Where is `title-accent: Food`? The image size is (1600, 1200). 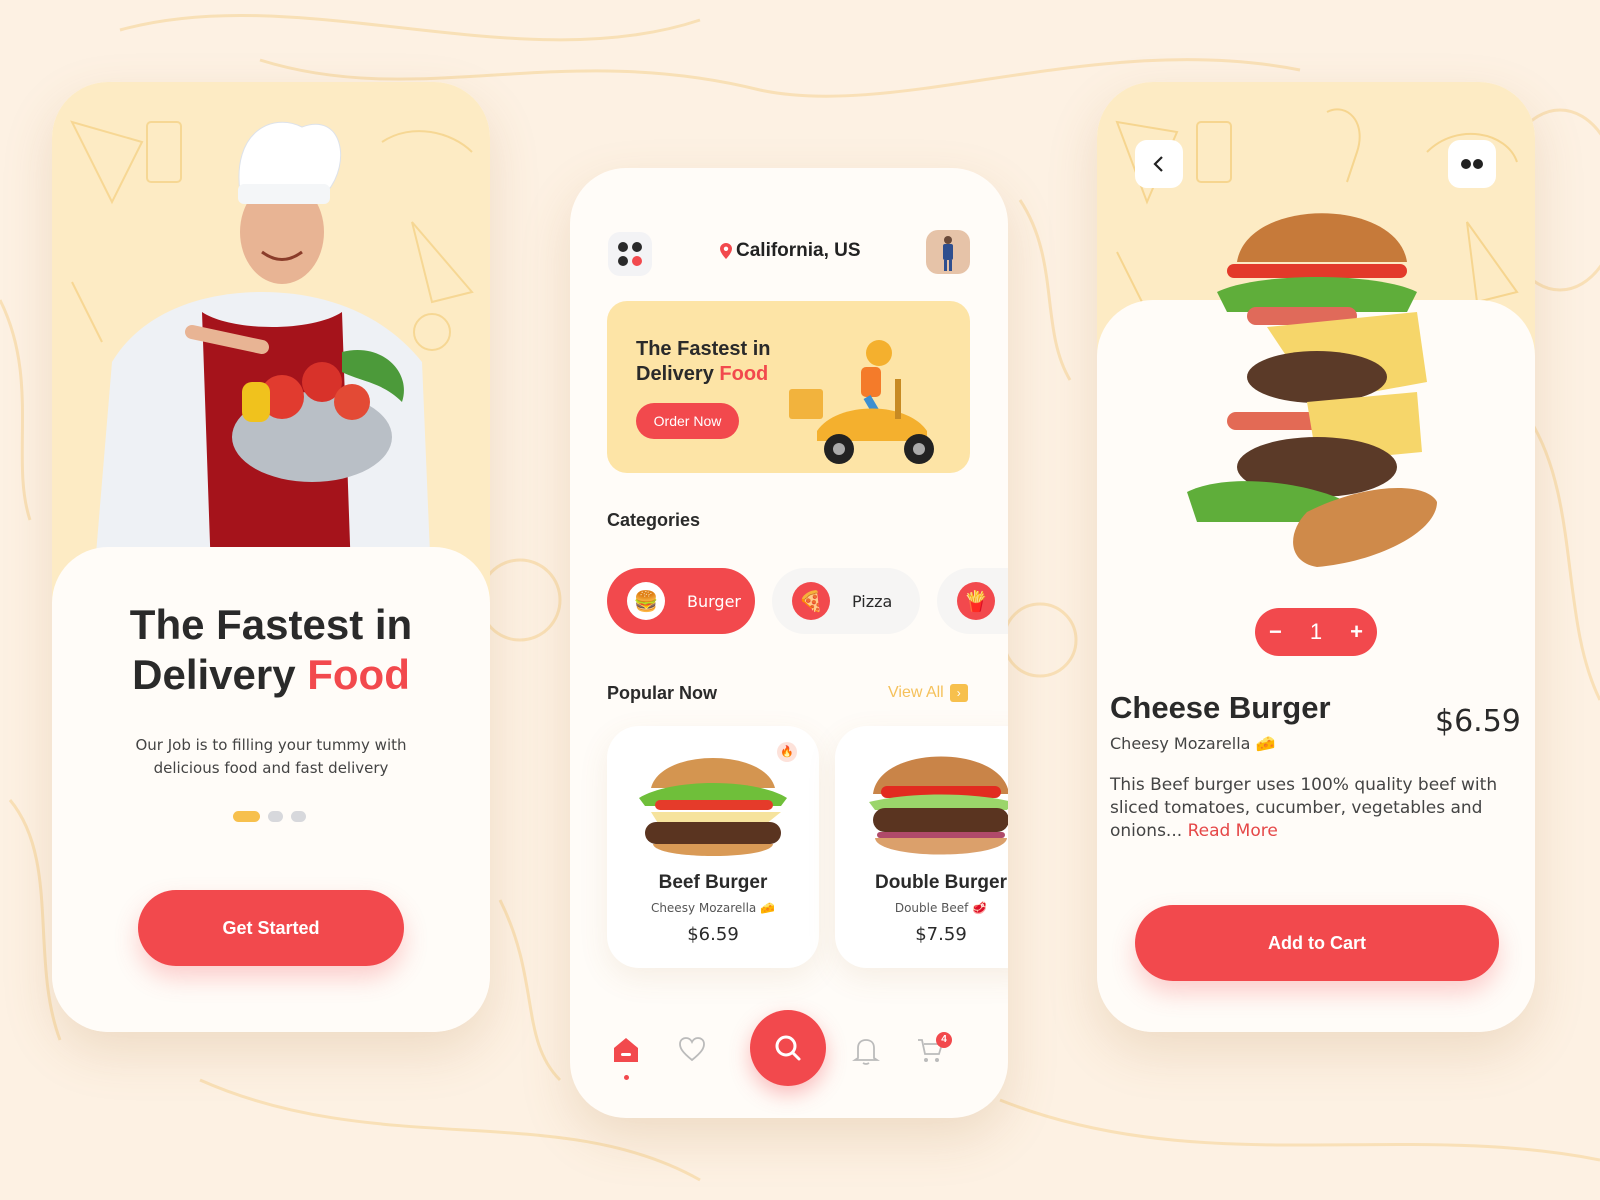 title-accent: Food is located at coordinates (358, 674).